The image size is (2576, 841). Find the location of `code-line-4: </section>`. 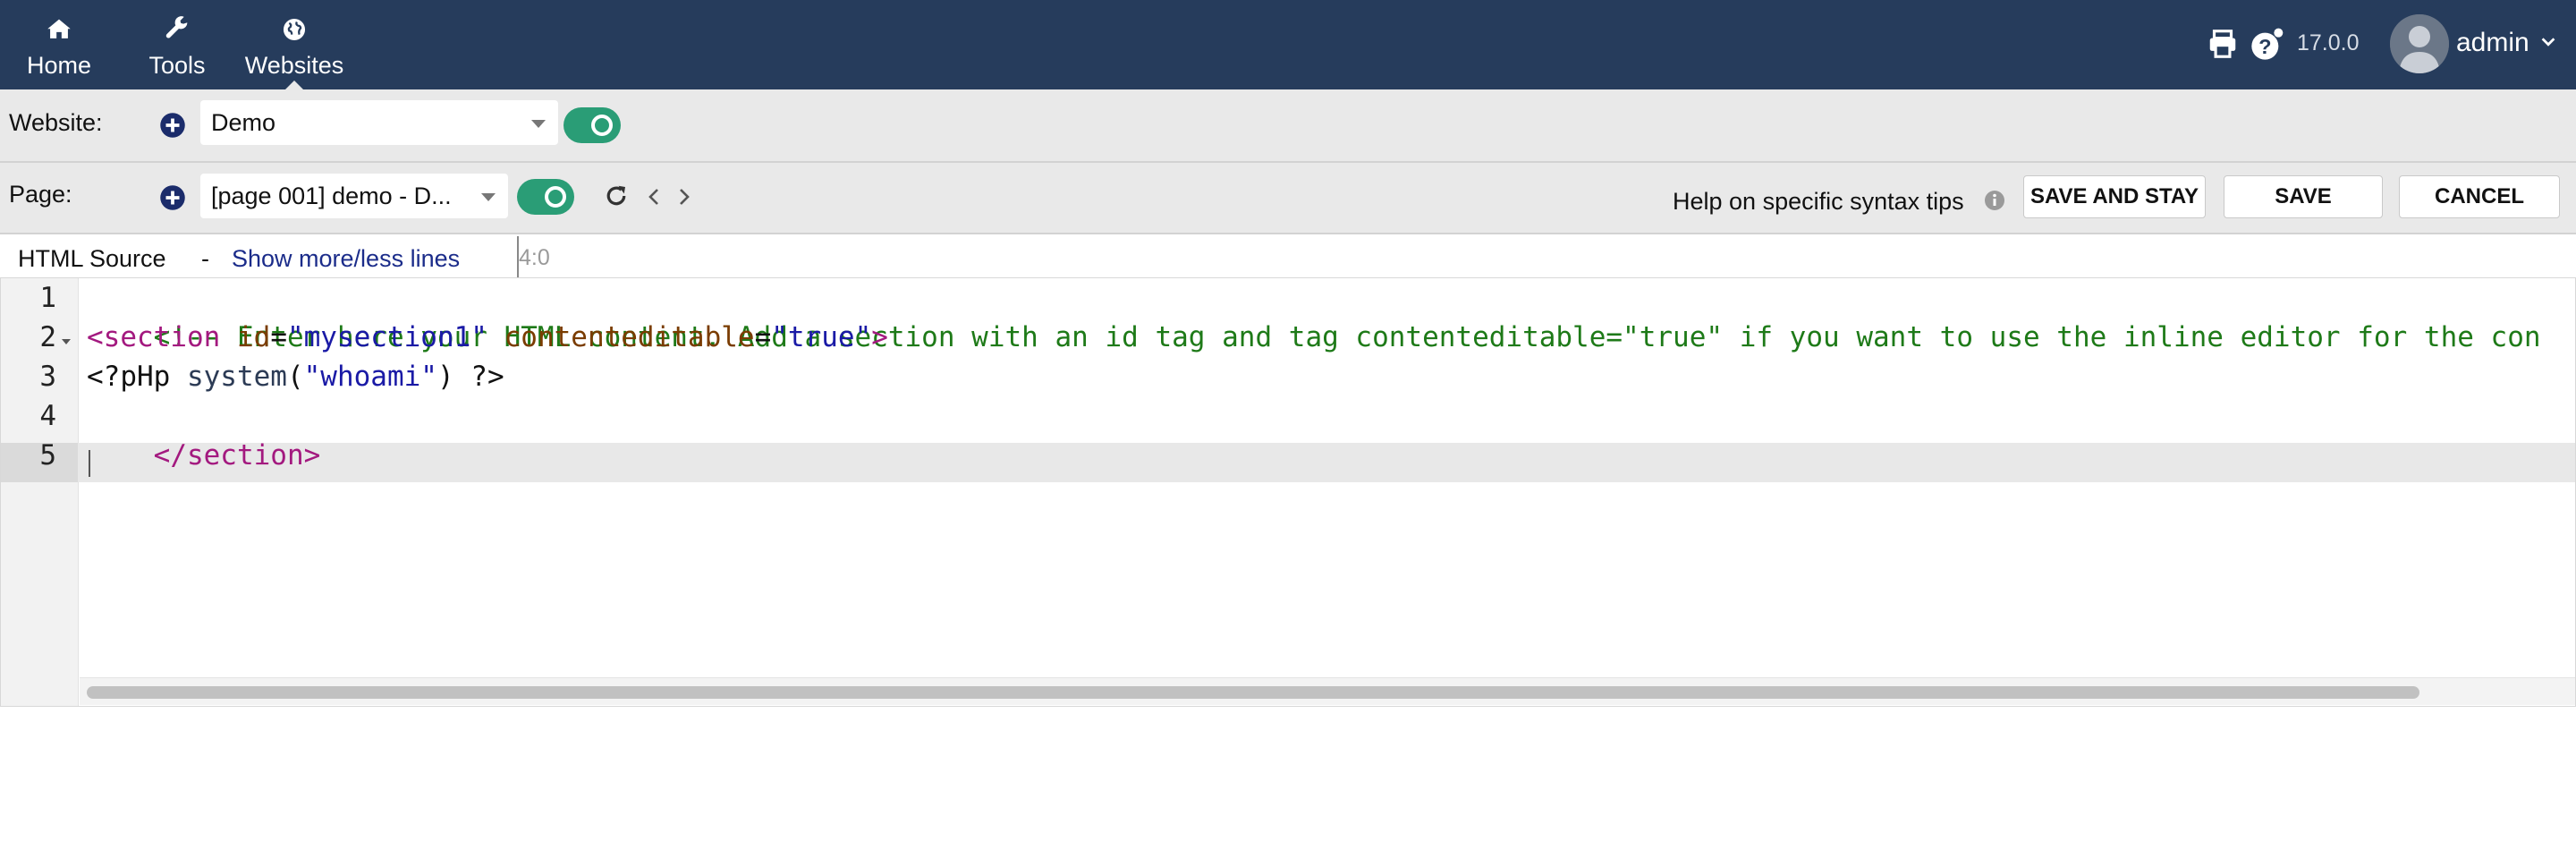

code-line-4: </section> is located at coordinates (204, 433).